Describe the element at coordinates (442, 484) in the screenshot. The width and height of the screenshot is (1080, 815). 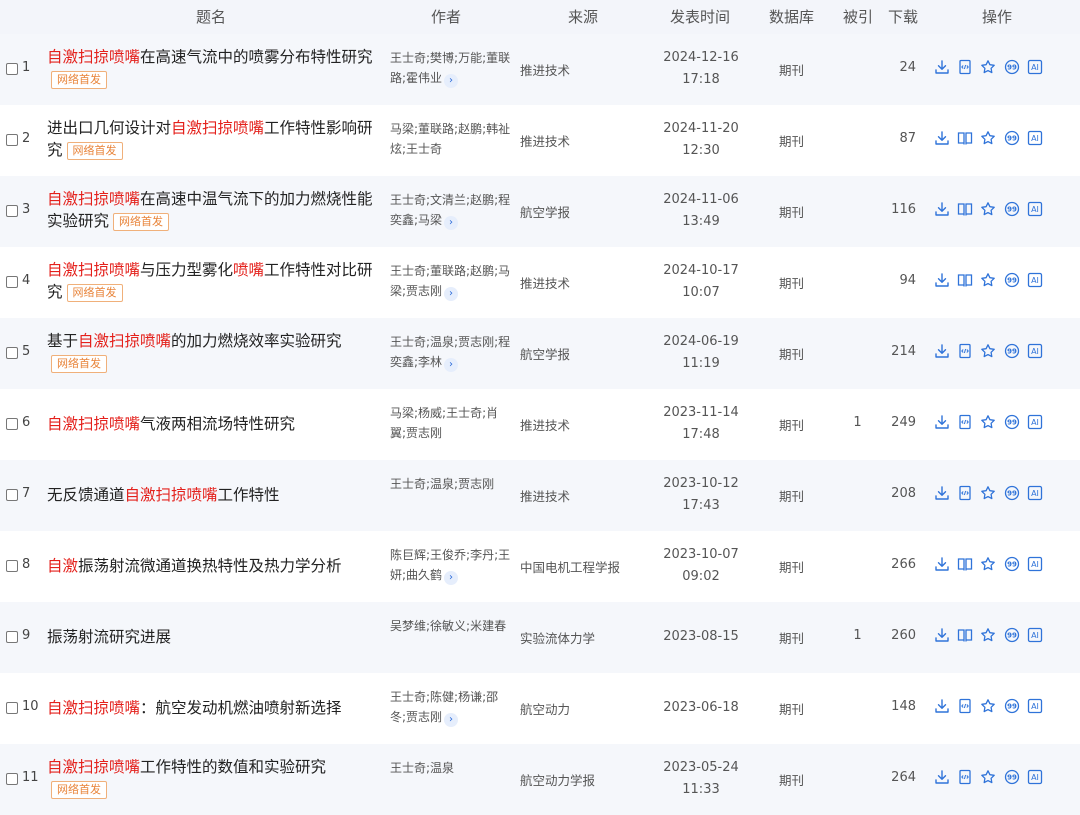
I see `authors-text: 王士奇;温泉;贾志刚` at that location.